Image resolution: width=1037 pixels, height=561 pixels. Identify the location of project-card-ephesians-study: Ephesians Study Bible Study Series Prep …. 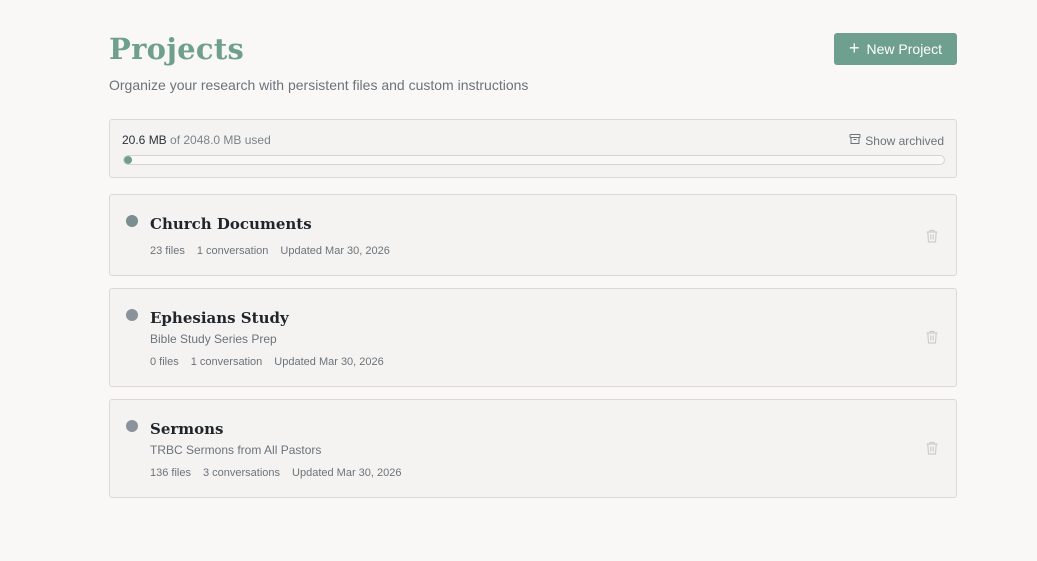
(533, 337).